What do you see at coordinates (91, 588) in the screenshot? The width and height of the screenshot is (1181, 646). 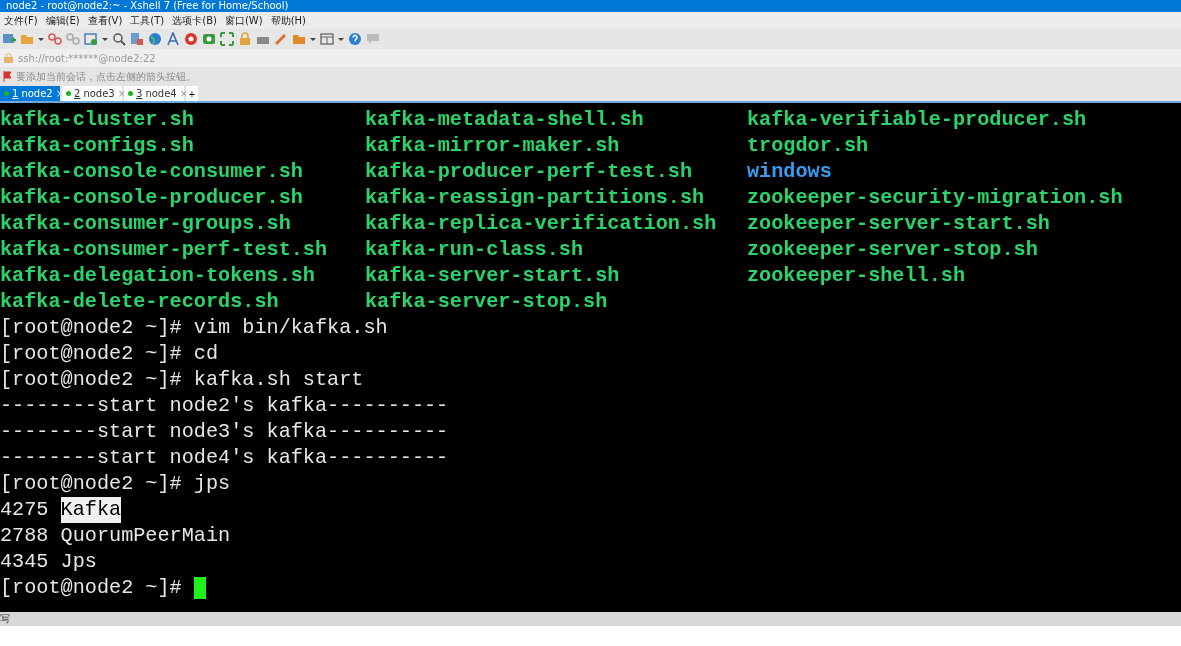 I see `terminal-text: [root@node2 ~]#` at bounding box center [91, 588].